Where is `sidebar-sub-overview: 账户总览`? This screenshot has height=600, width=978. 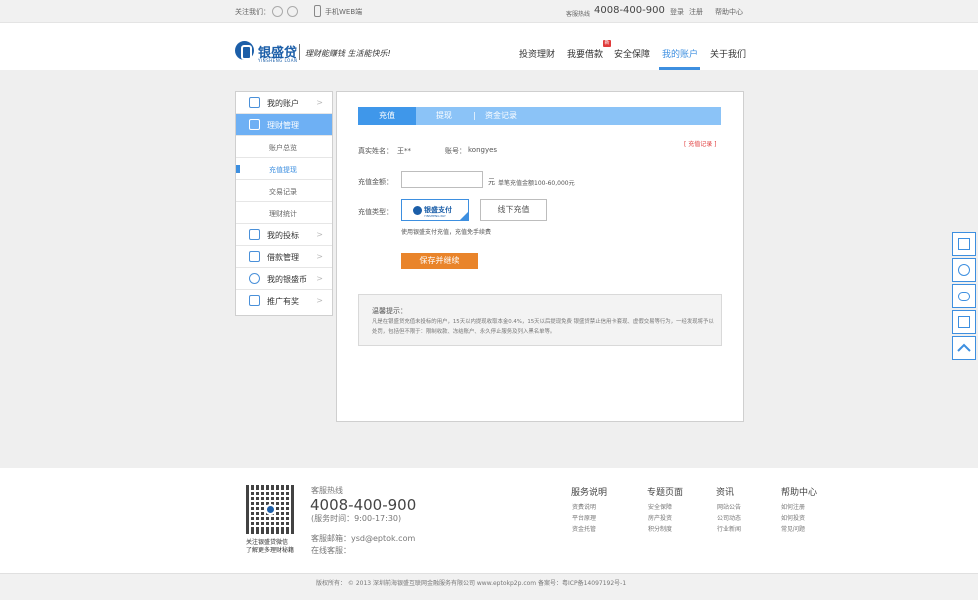
sidebar-sub-overview: 账户总览 is located at coordinates (284, 147).